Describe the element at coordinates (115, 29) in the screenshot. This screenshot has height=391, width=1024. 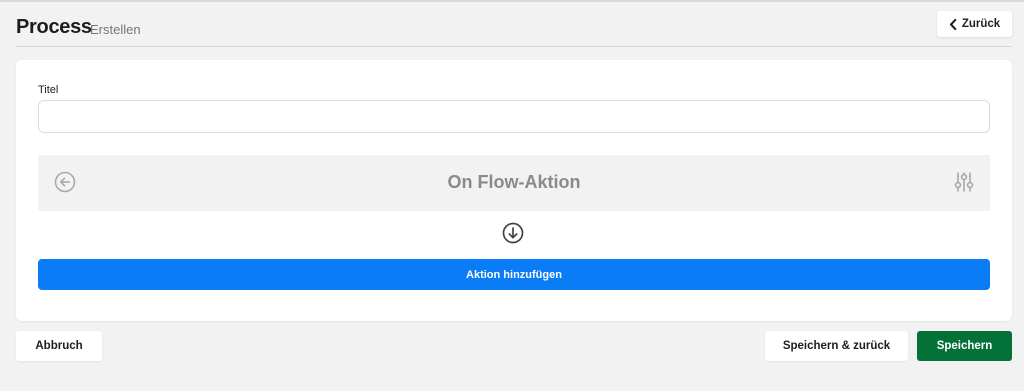
I see `page-subtitle: Erstellen` at that location.